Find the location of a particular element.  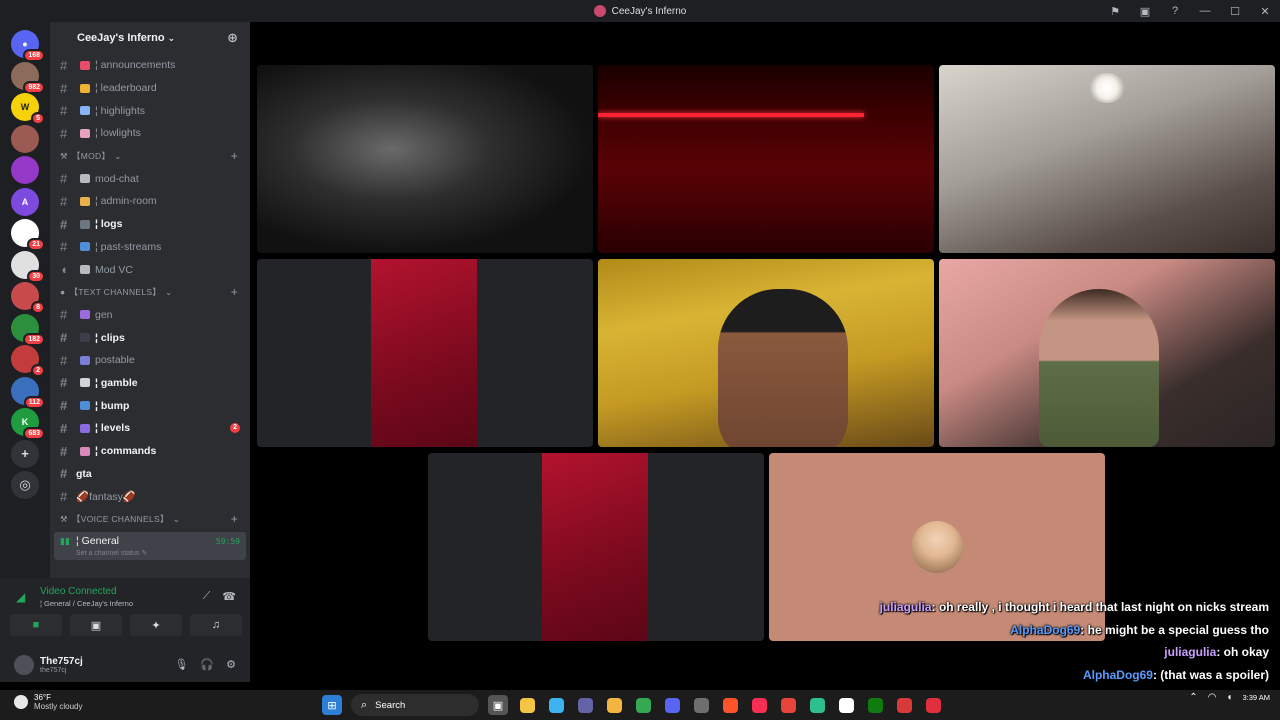

channel-gta: # gta is located at coordinates (150, 473).